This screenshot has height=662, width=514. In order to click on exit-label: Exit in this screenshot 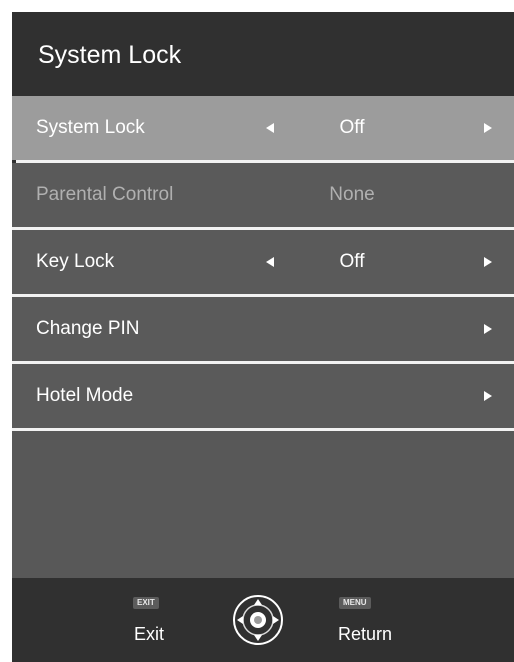, I will do `click(149, 634)`.